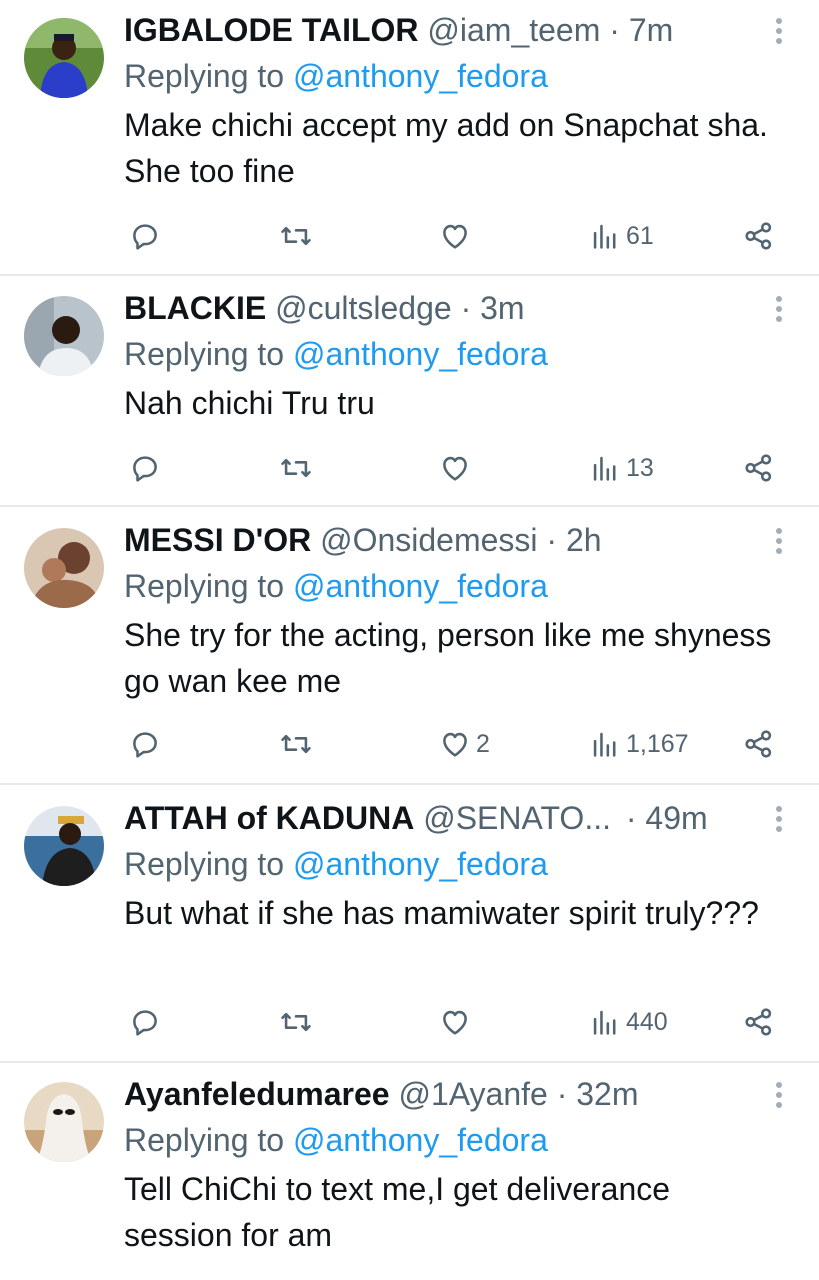  I want to click on tweet-actions: 440, so click(409, 1022).